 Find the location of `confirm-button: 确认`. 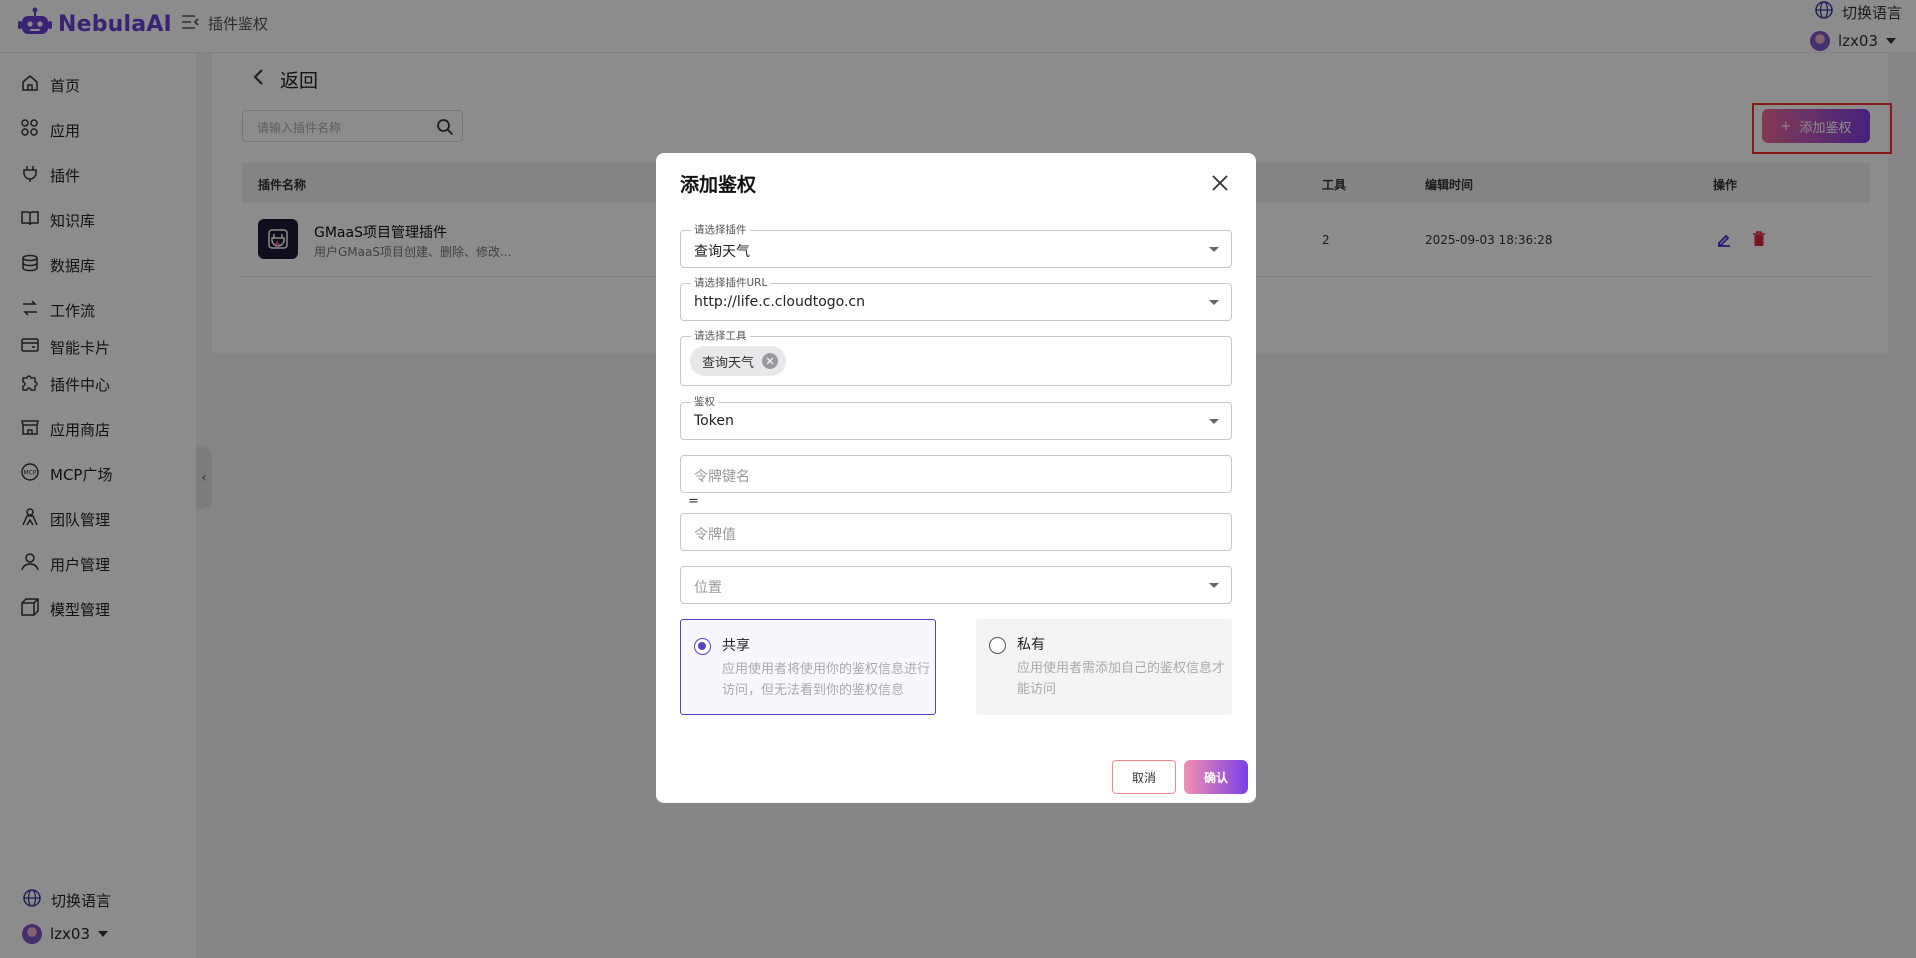

confirm-button: 确认 is located at coordinates (1216, 777).